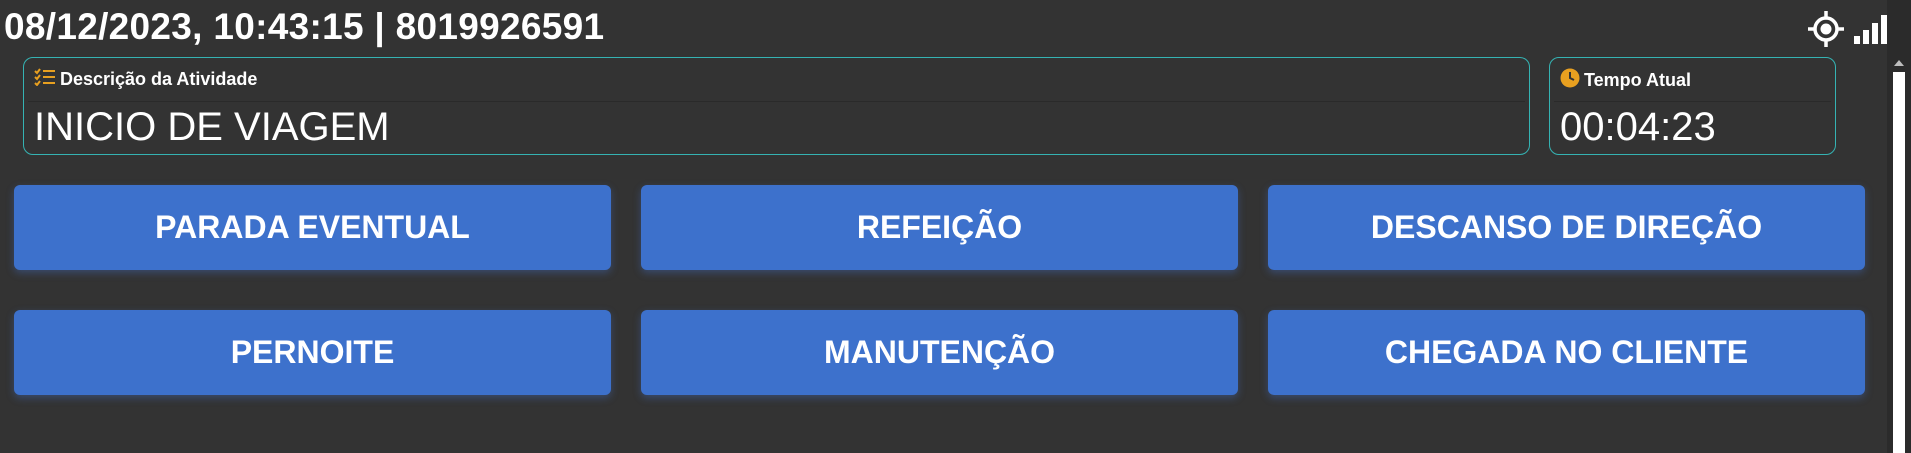 This screenshot has width=1911, height=453. I want to click on checklist-icon, so click(45, 79).